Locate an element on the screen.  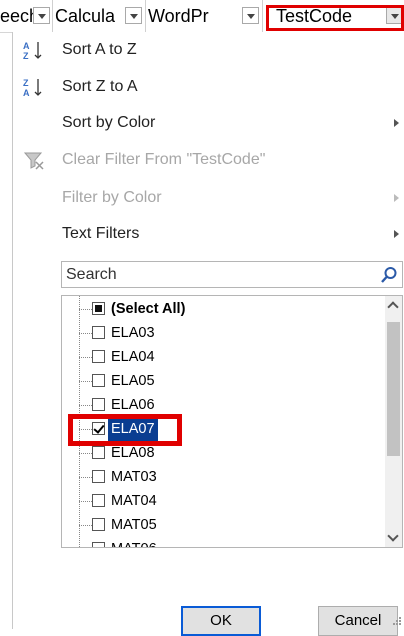
scrollbar-thumb is located at coordinates (393, 389).